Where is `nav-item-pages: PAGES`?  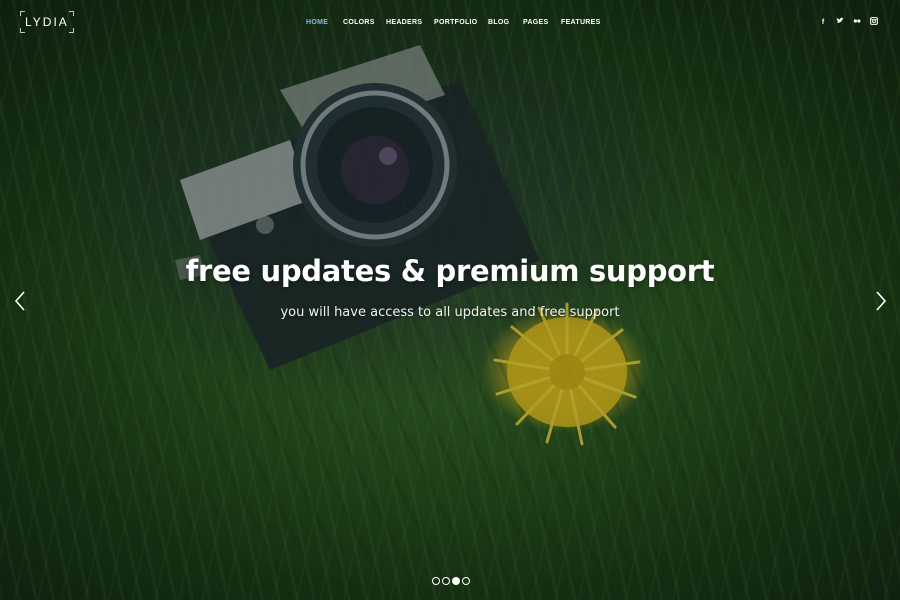
nav-item-pages: PAGES is located at coordinates (536, 23).